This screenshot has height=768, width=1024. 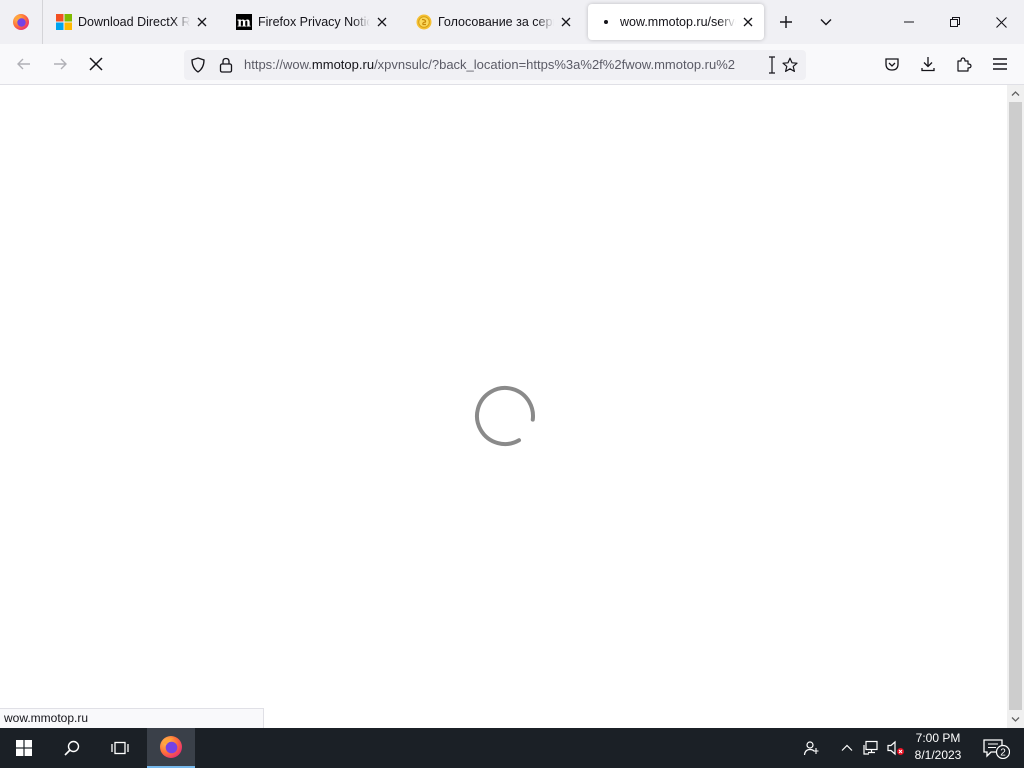 I want to click on pocket-button, so click(x=892, y=64).